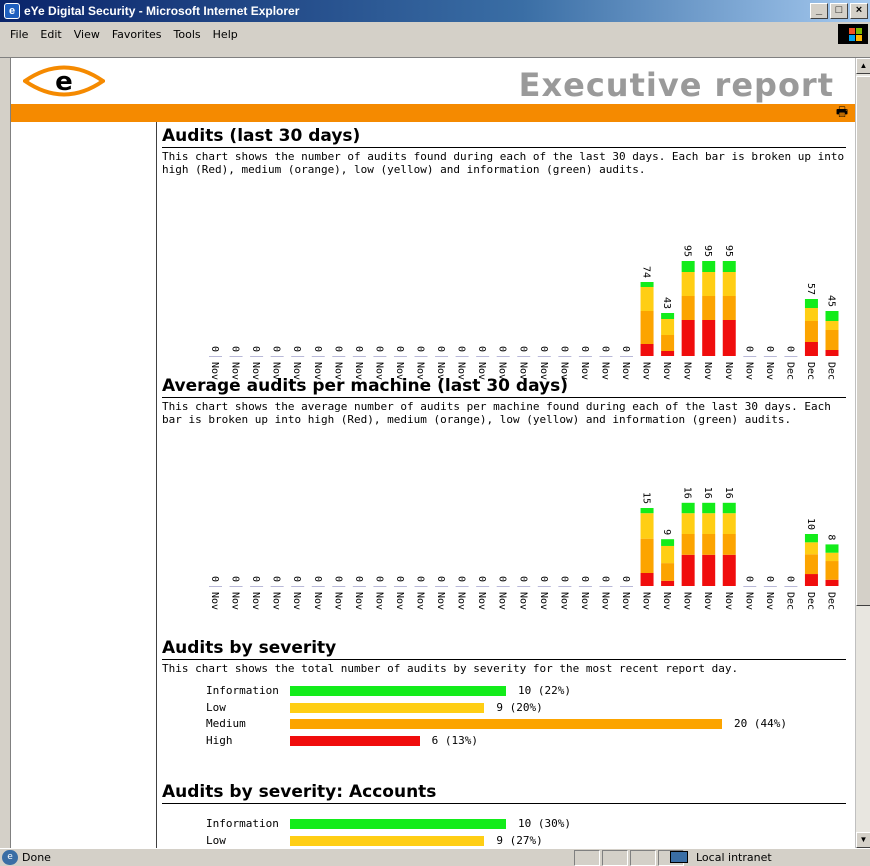 The image size is (870, 866). I want to click on day-tick-label: Nov 21, so click(584, 604).